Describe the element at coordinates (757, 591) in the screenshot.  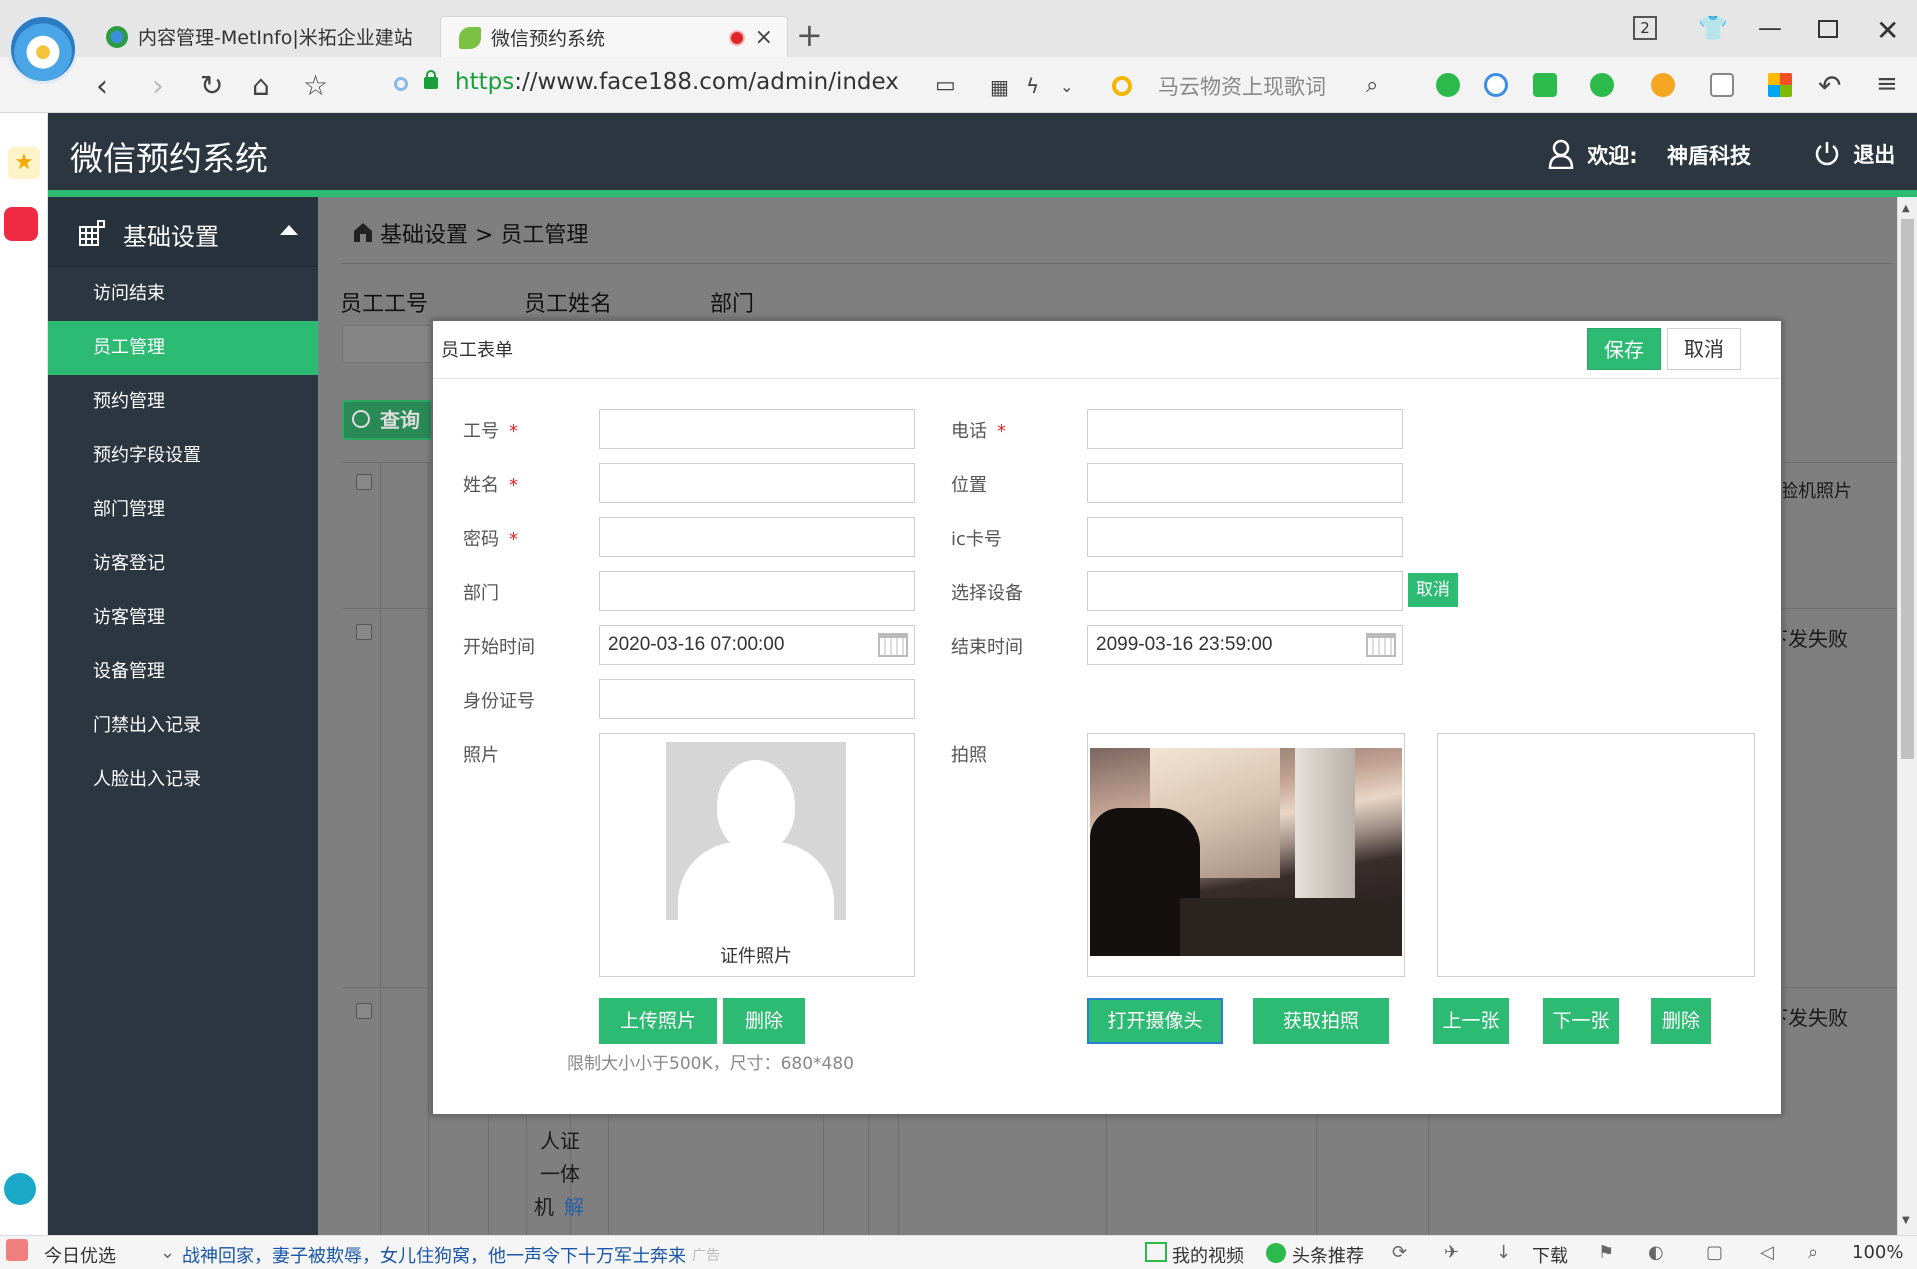
I see `dept-field` at that location.